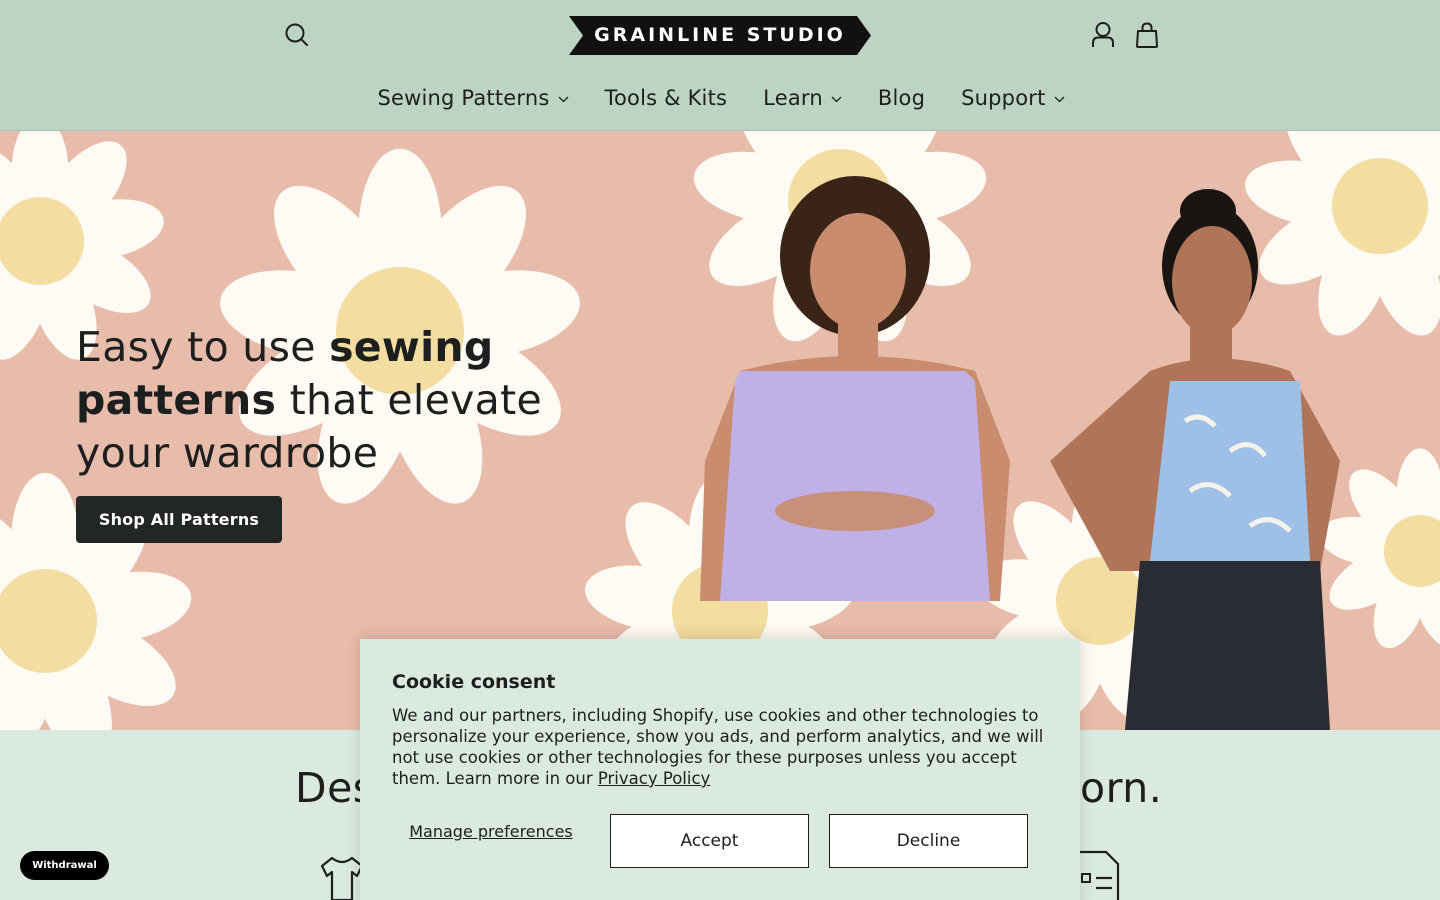  I want to click on nav-item-learn: Learn, so click(802, 98).